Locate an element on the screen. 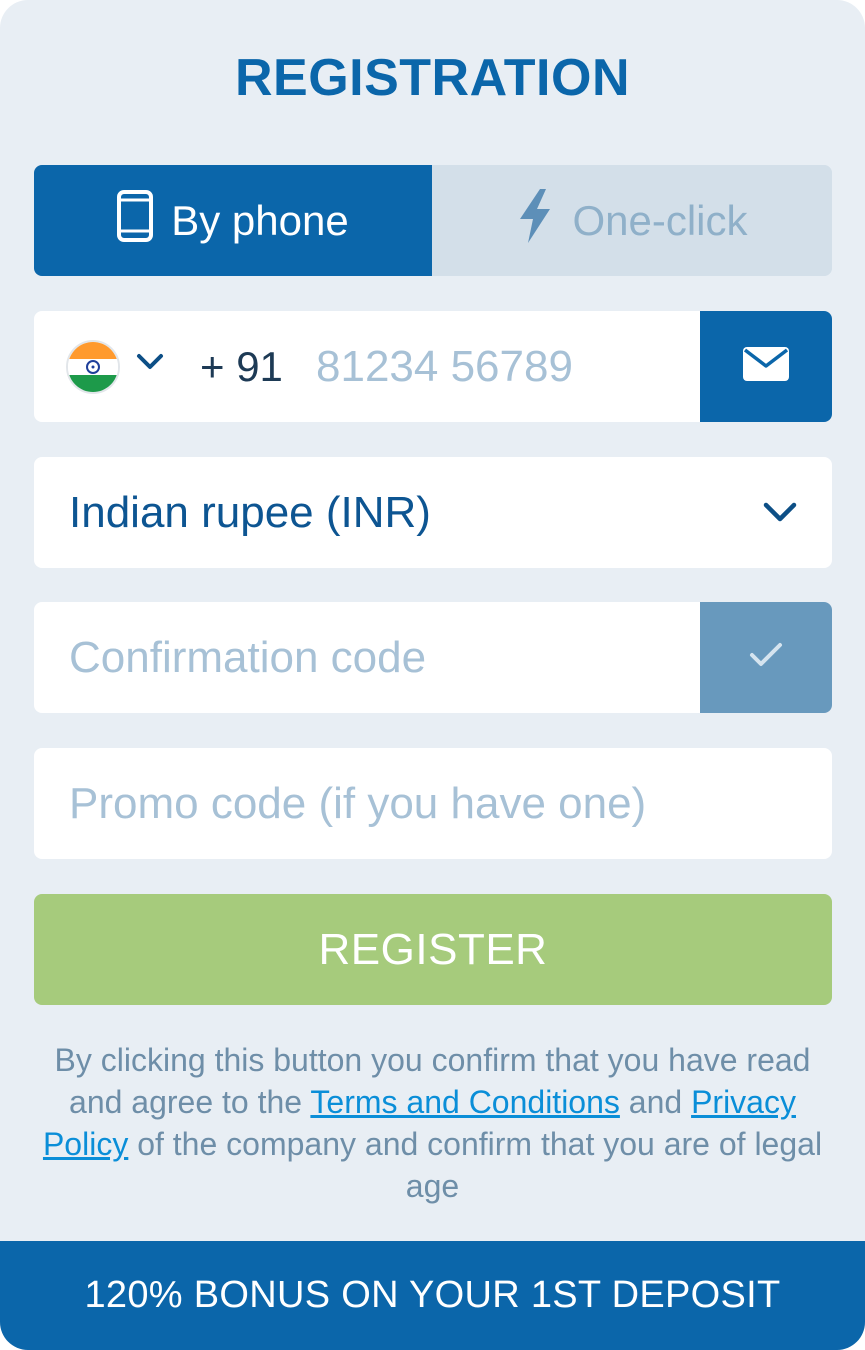 The width and height of the screenshot is (865, 1350). confirm-code-button is located at coordinates (766, 657).